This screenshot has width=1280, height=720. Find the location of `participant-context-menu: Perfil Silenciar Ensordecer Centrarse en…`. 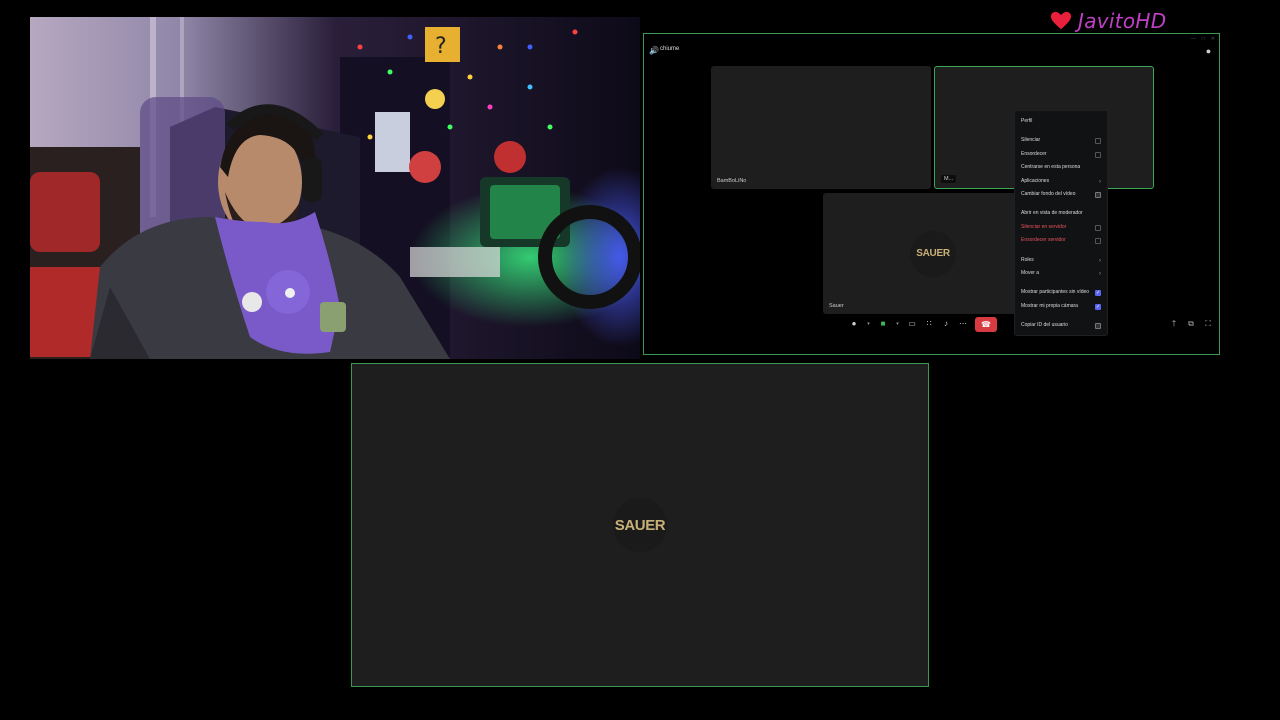

participant-context-menu: Perfil Silenciar Ensordecer Centrarse en… is located at coordinates (1061, 223).